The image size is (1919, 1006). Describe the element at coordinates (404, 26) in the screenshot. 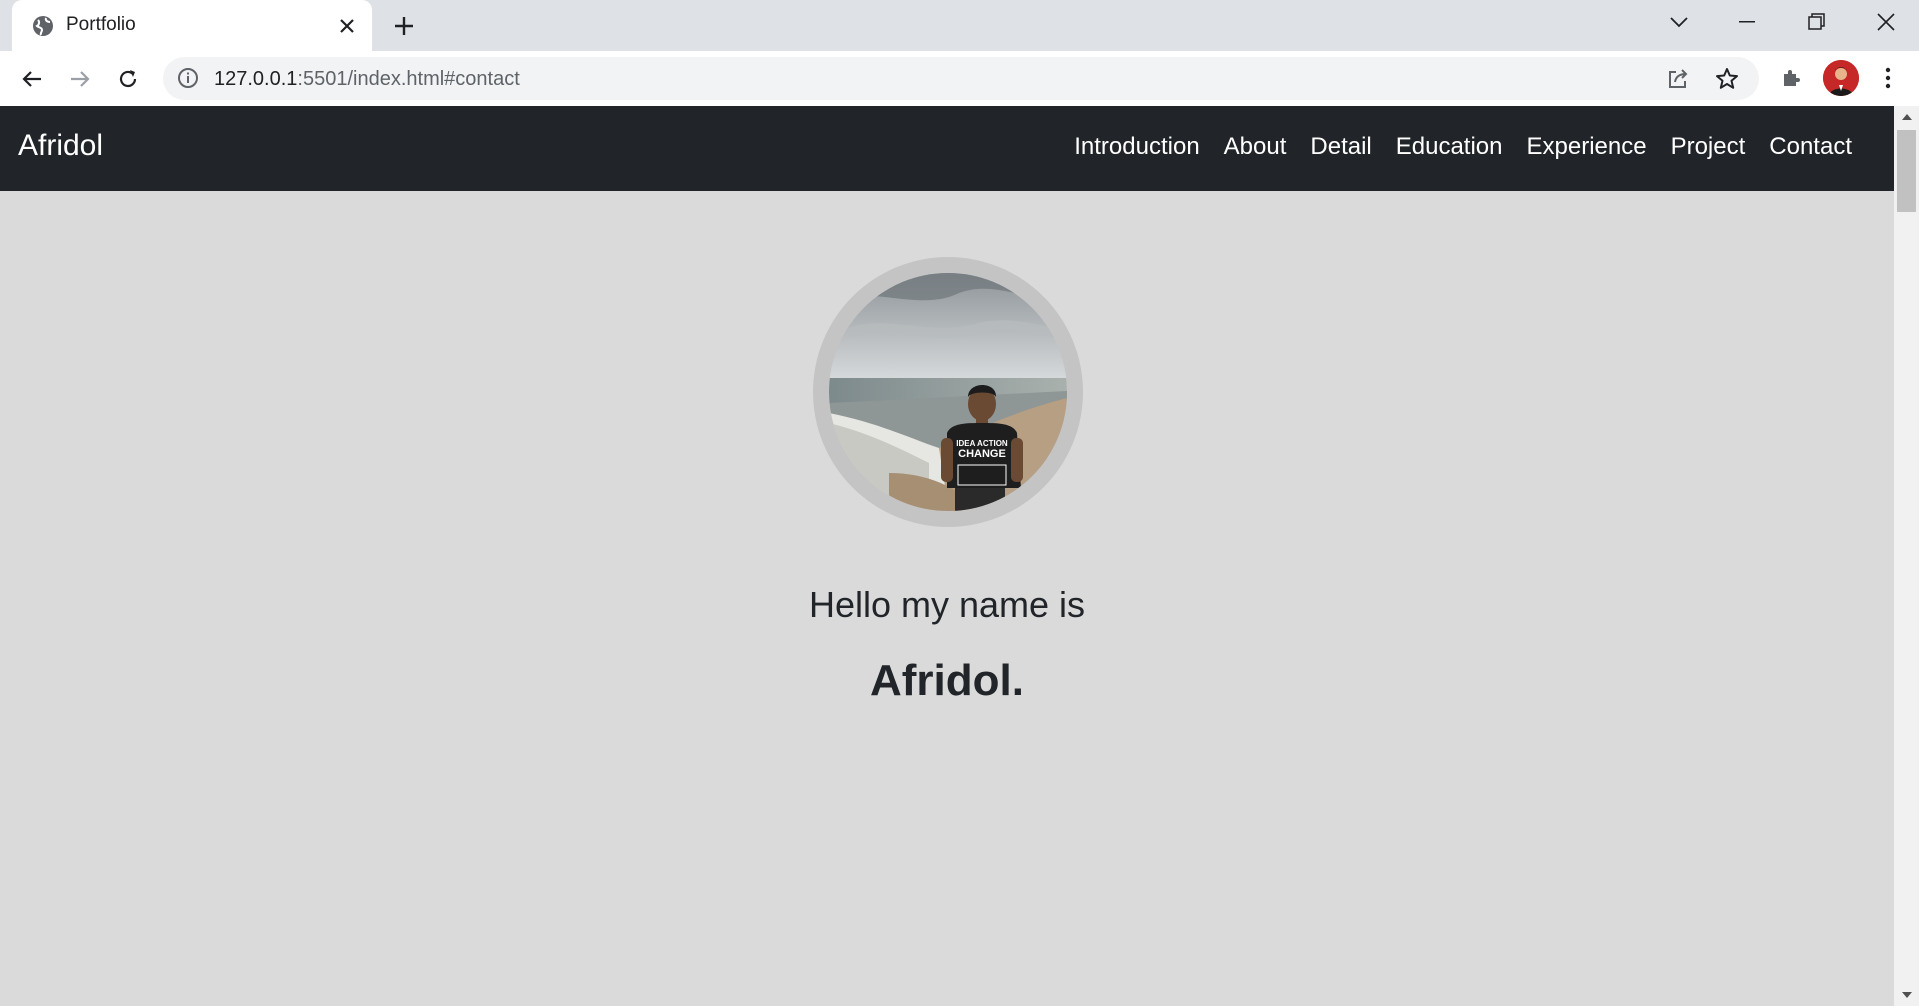

I see `new-tab-button` at that location.